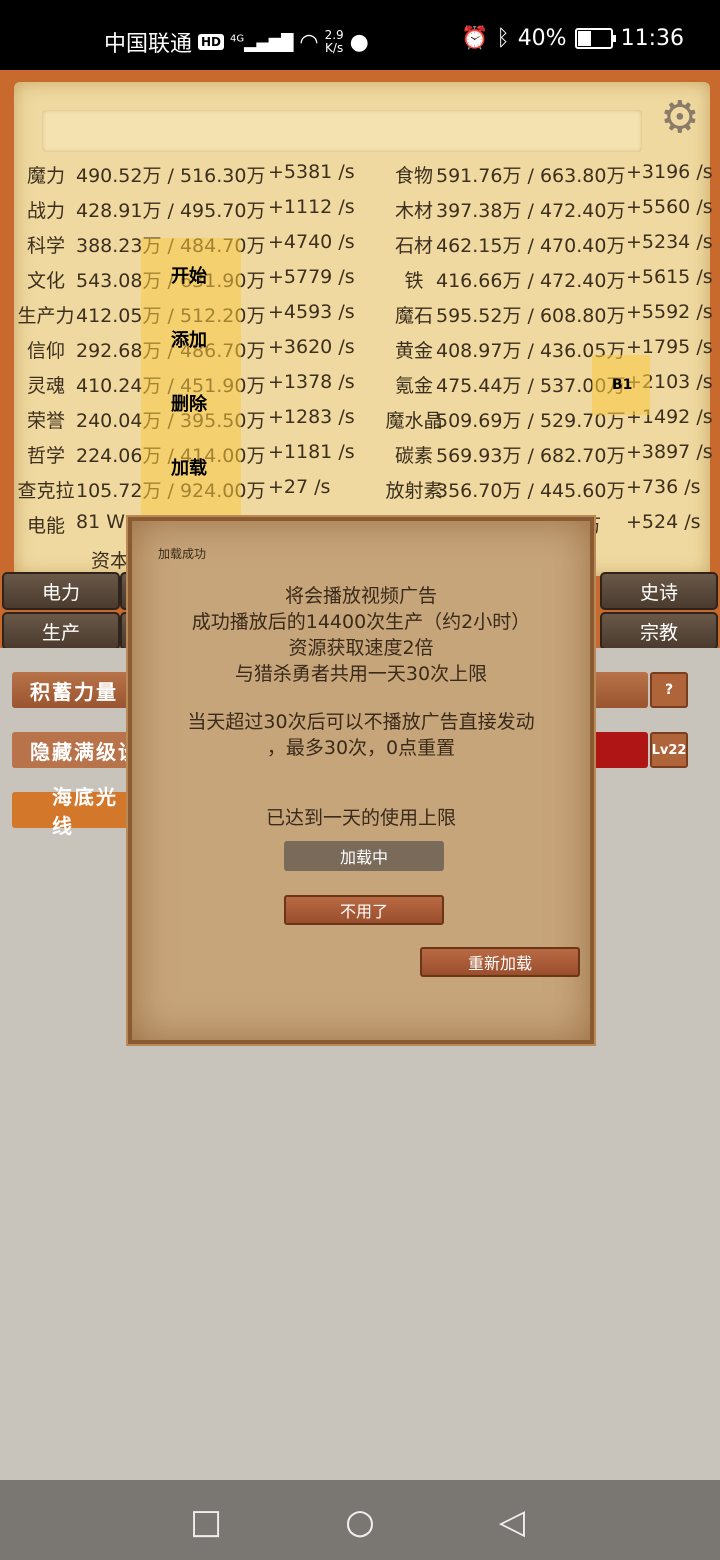 This screenshot has width=720, height=1560. Describe the element at coordinates (669, 207) in the screenshot. I see `resource-rate: +5560 /s` at that location.